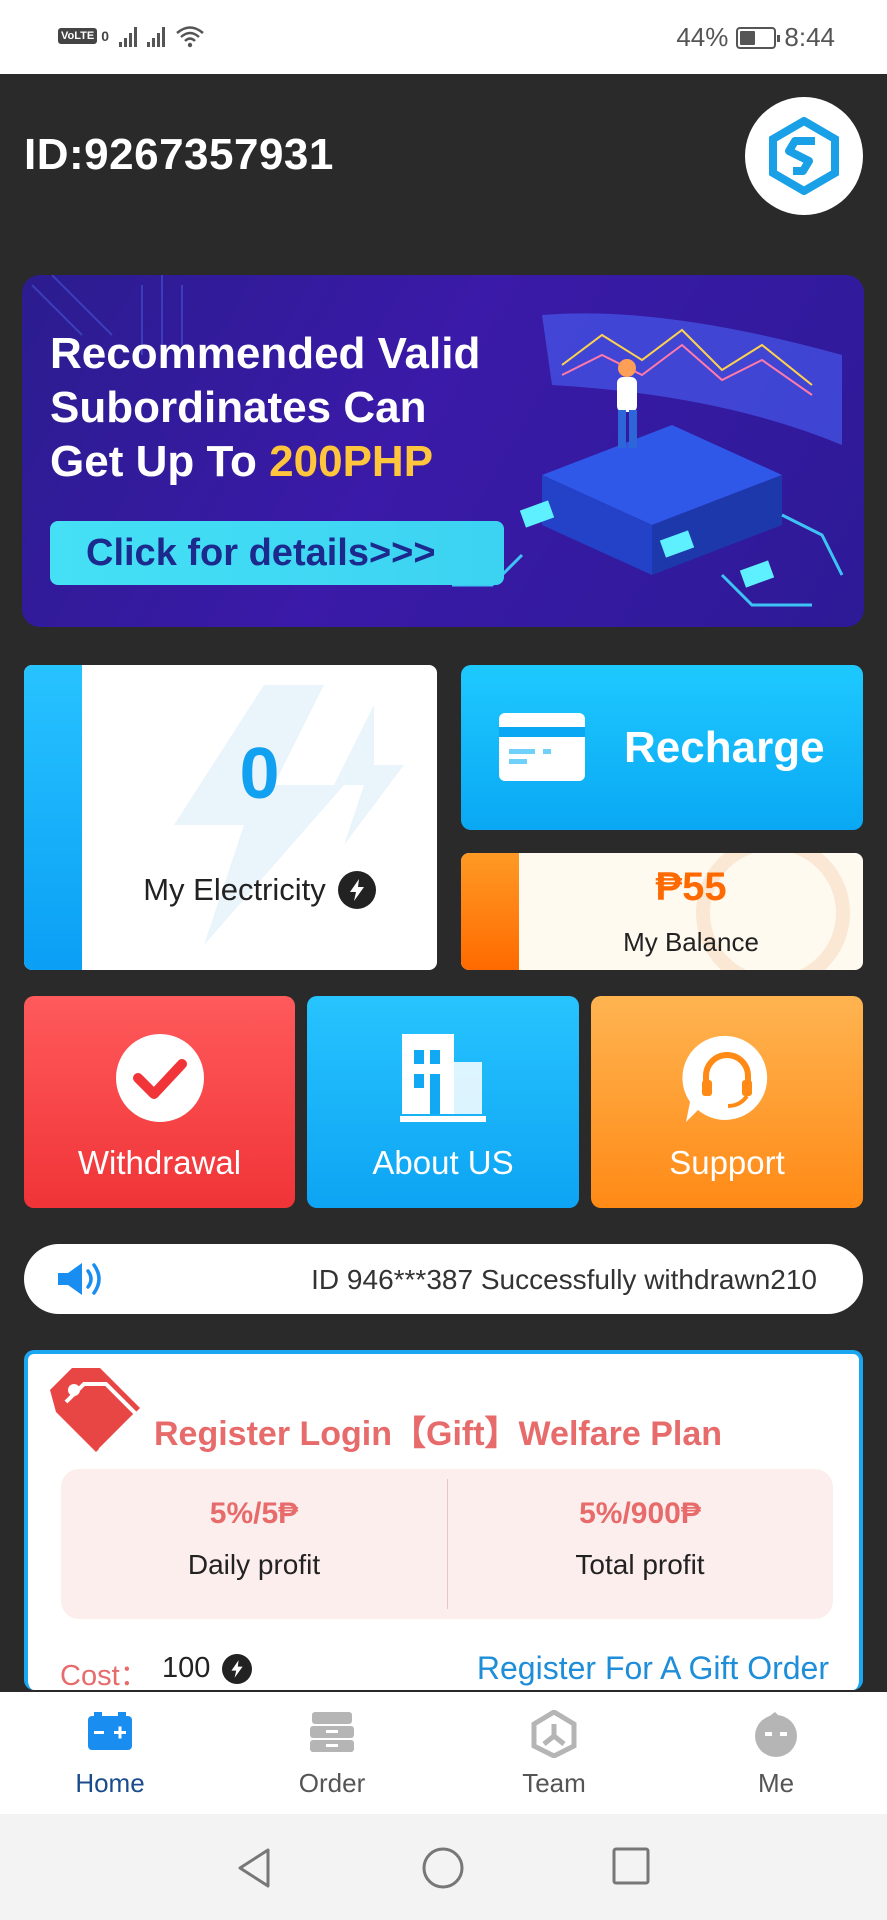  I want to click on banner-line-1: Recommended Valid, so click(265, 353).